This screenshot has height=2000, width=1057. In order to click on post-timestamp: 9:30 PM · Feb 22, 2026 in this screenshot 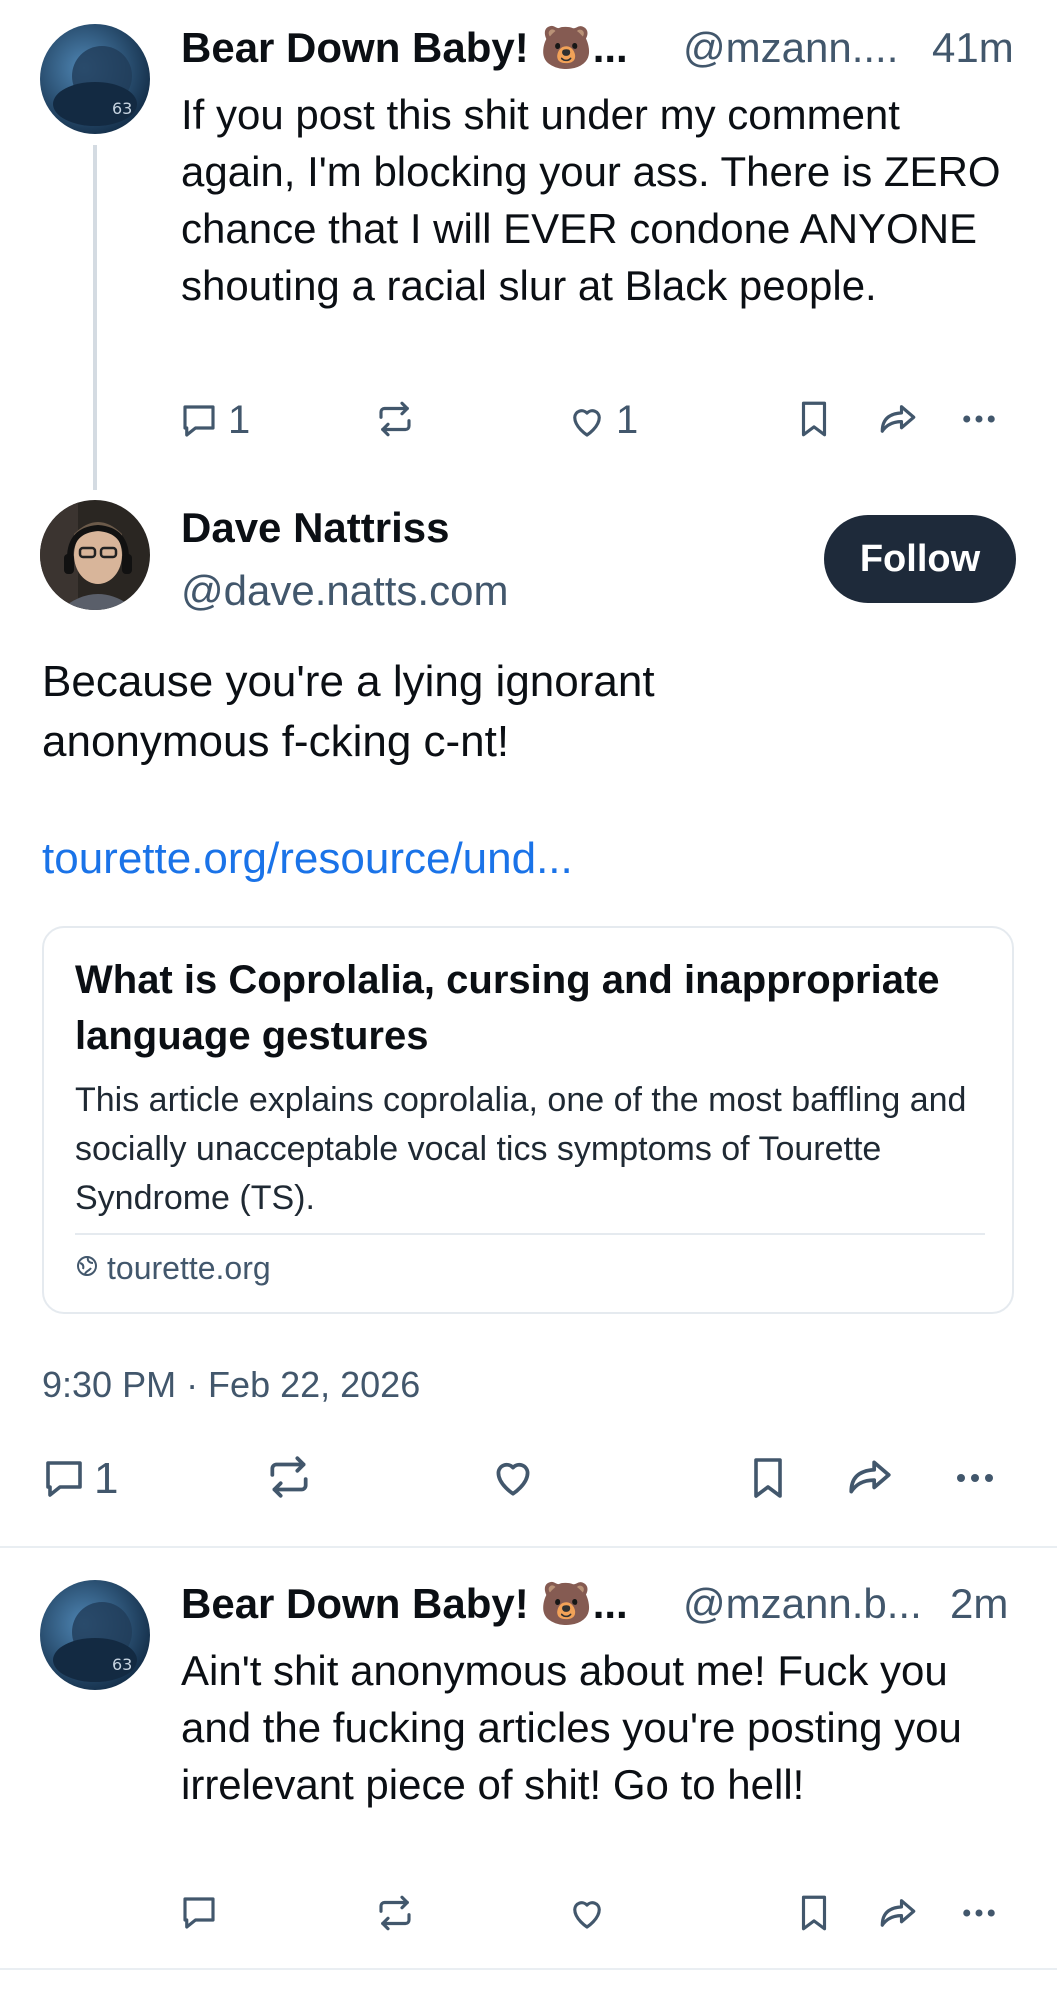, I will do `click(231, 1384)`.